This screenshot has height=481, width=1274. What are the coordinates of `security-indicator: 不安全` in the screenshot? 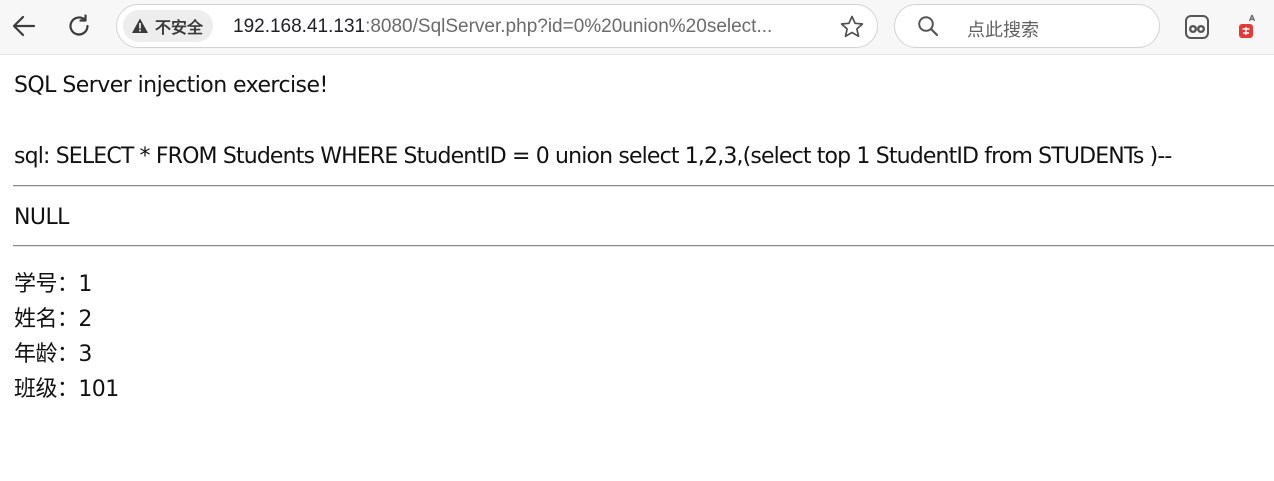 It's located at (168, 26).